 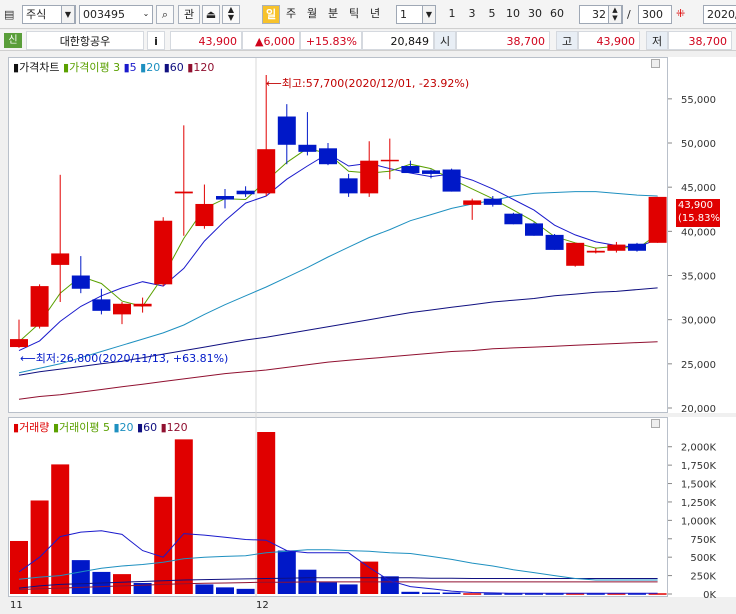 I want to click on volume-tick-label: 500K, so click(x=703, y=558).